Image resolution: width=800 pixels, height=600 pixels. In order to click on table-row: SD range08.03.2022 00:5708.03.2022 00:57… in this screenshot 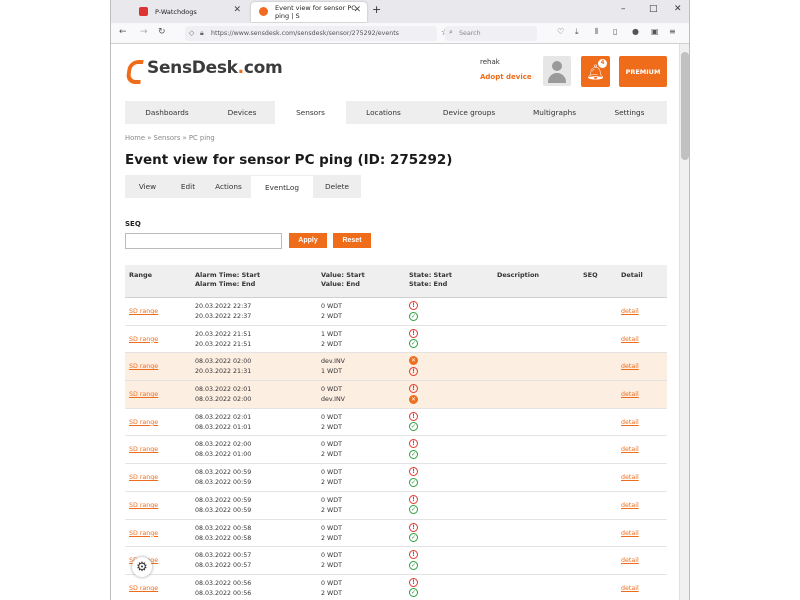, I will do `click(396, 561)`.